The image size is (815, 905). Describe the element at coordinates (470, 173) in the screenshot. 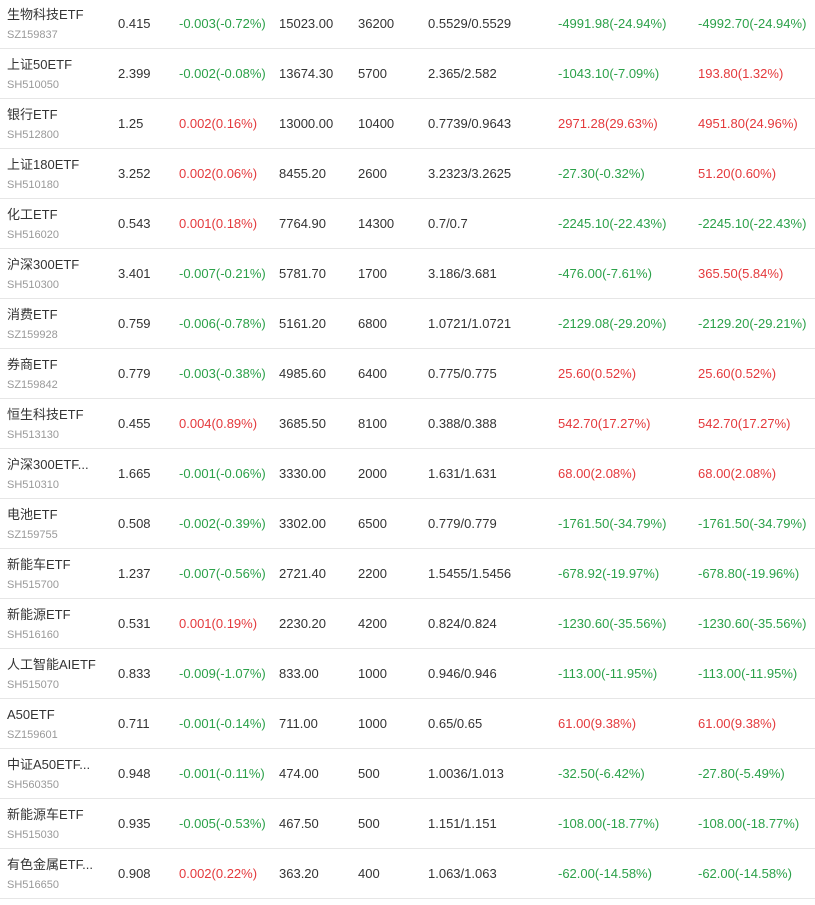

I see `cost-cell: 3.2323/3.2625` at that location.